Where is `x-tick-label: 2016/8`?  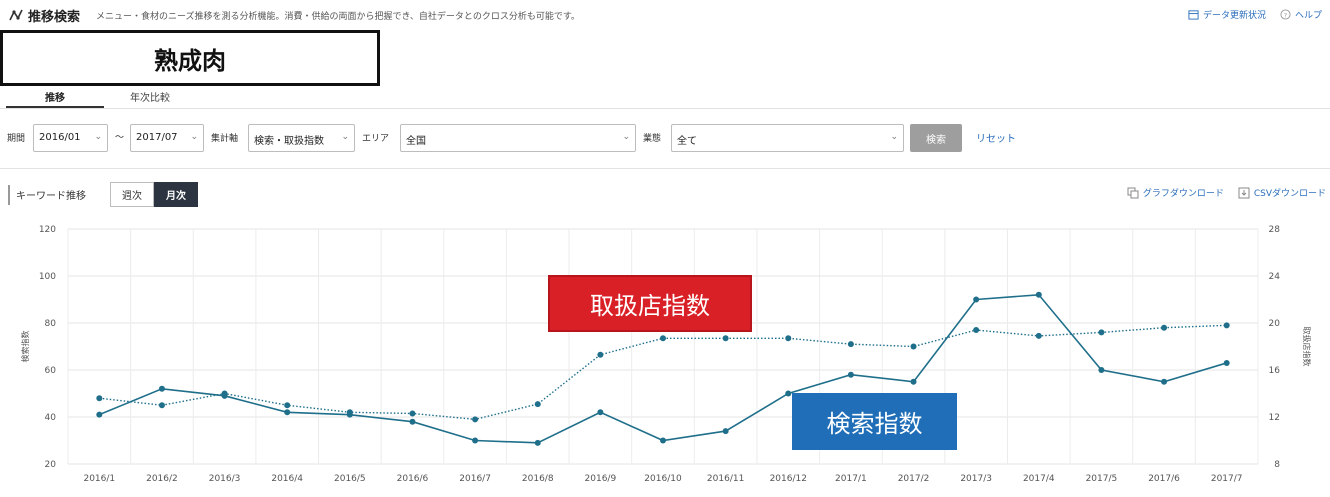
x-tick-label: 2016/8 is located at coordinates (538, 479).